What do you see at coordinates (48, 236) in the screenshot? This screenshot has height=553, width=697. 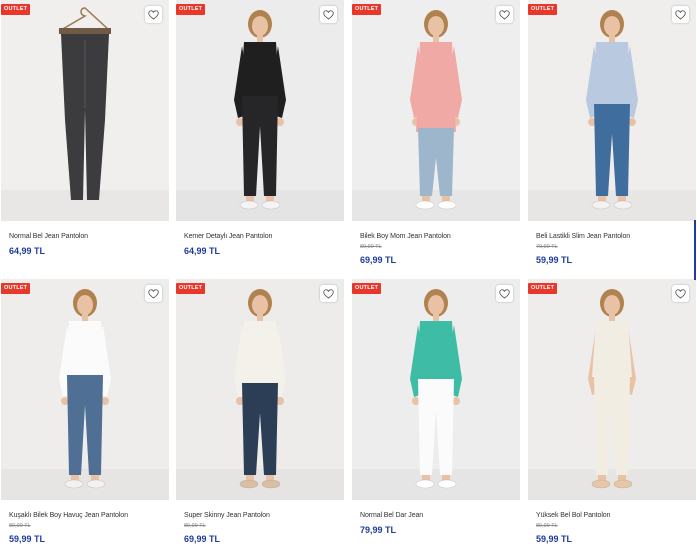 I see `product-name: Normal Bel Jean Pantolon` at bounding box center [48, 236].